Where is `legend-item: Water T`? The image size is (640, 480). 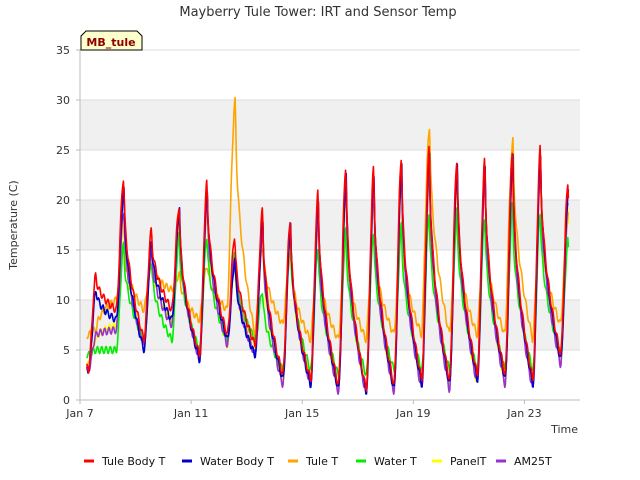 legend-item: Water T is located at coordinates (386, 461).